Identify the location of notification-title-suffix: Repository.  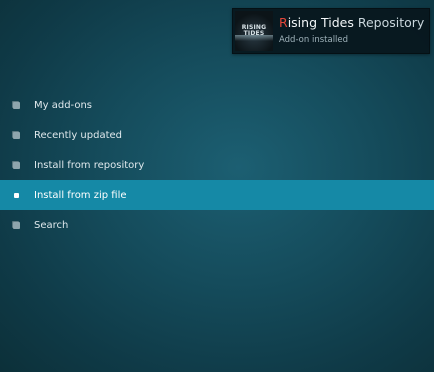
(391, 22).